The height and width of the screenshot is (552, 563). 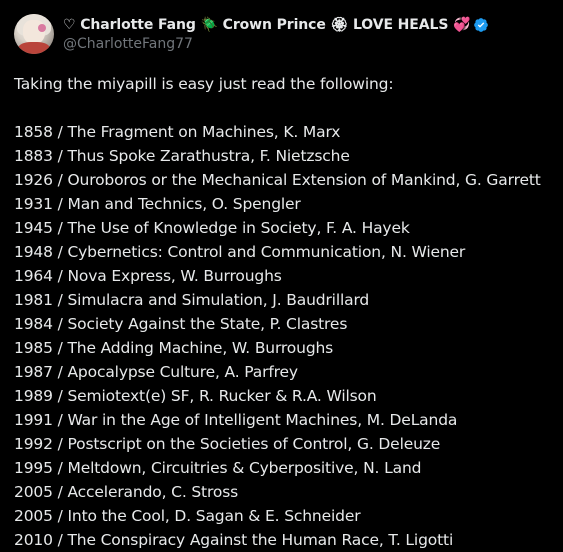 I want to click on verified-badge-icon, so click(x=481, y=25).